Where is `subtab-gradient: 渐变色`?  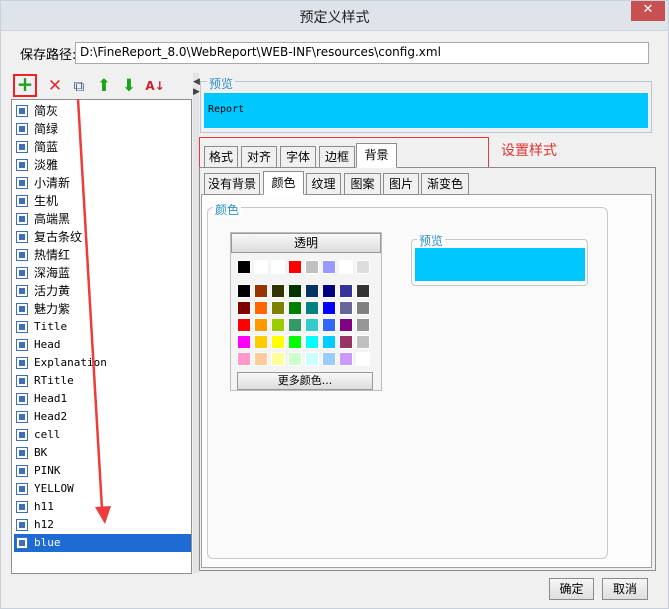
subtab-gradient: 渐变色 is located at coordinates (445, 184).